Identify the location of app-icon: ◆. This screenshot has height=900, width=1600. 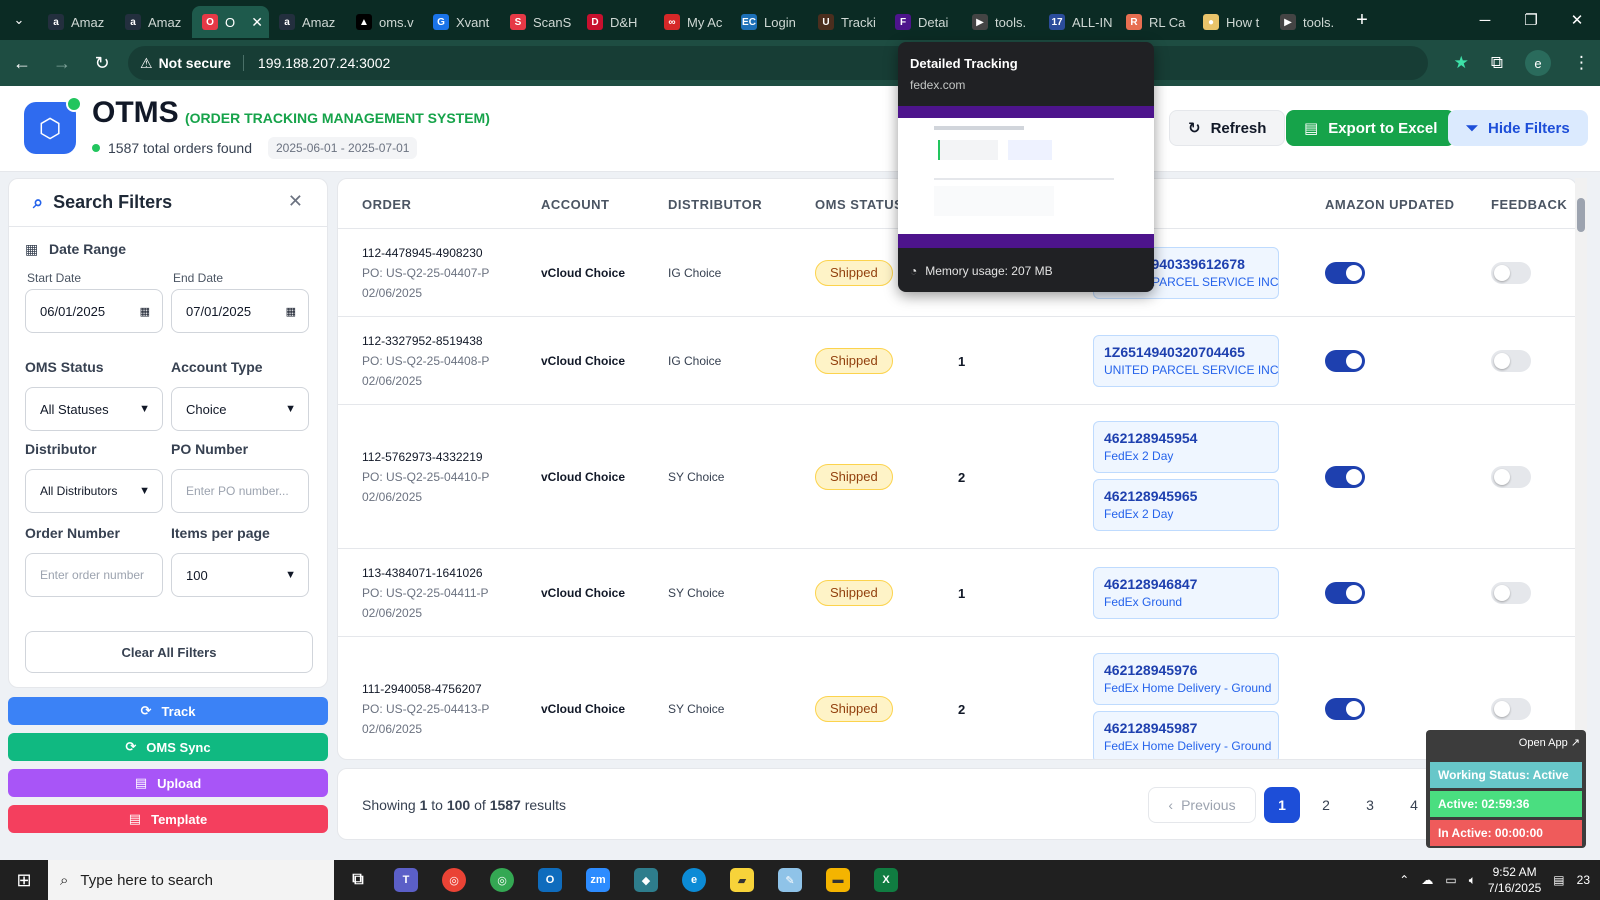
(646, 880).